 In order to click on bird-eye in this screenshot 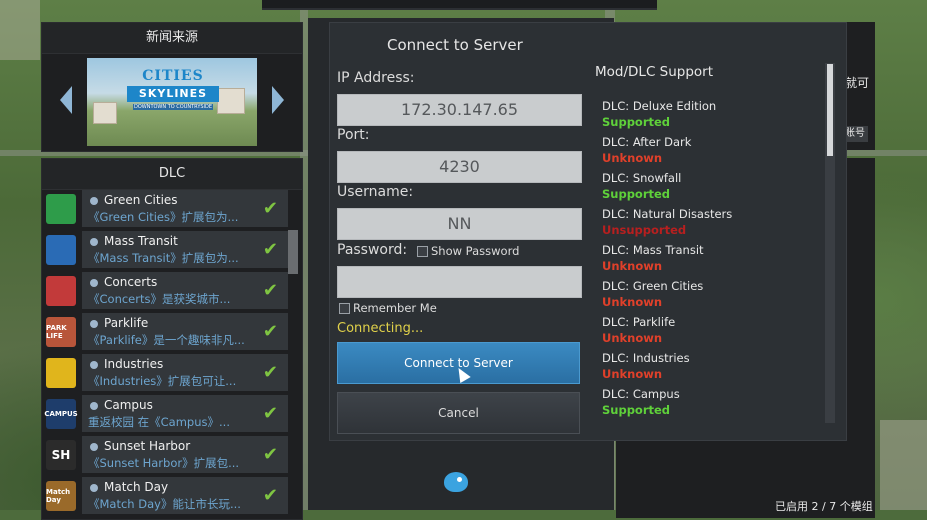, I will do `click(459, 479)`.